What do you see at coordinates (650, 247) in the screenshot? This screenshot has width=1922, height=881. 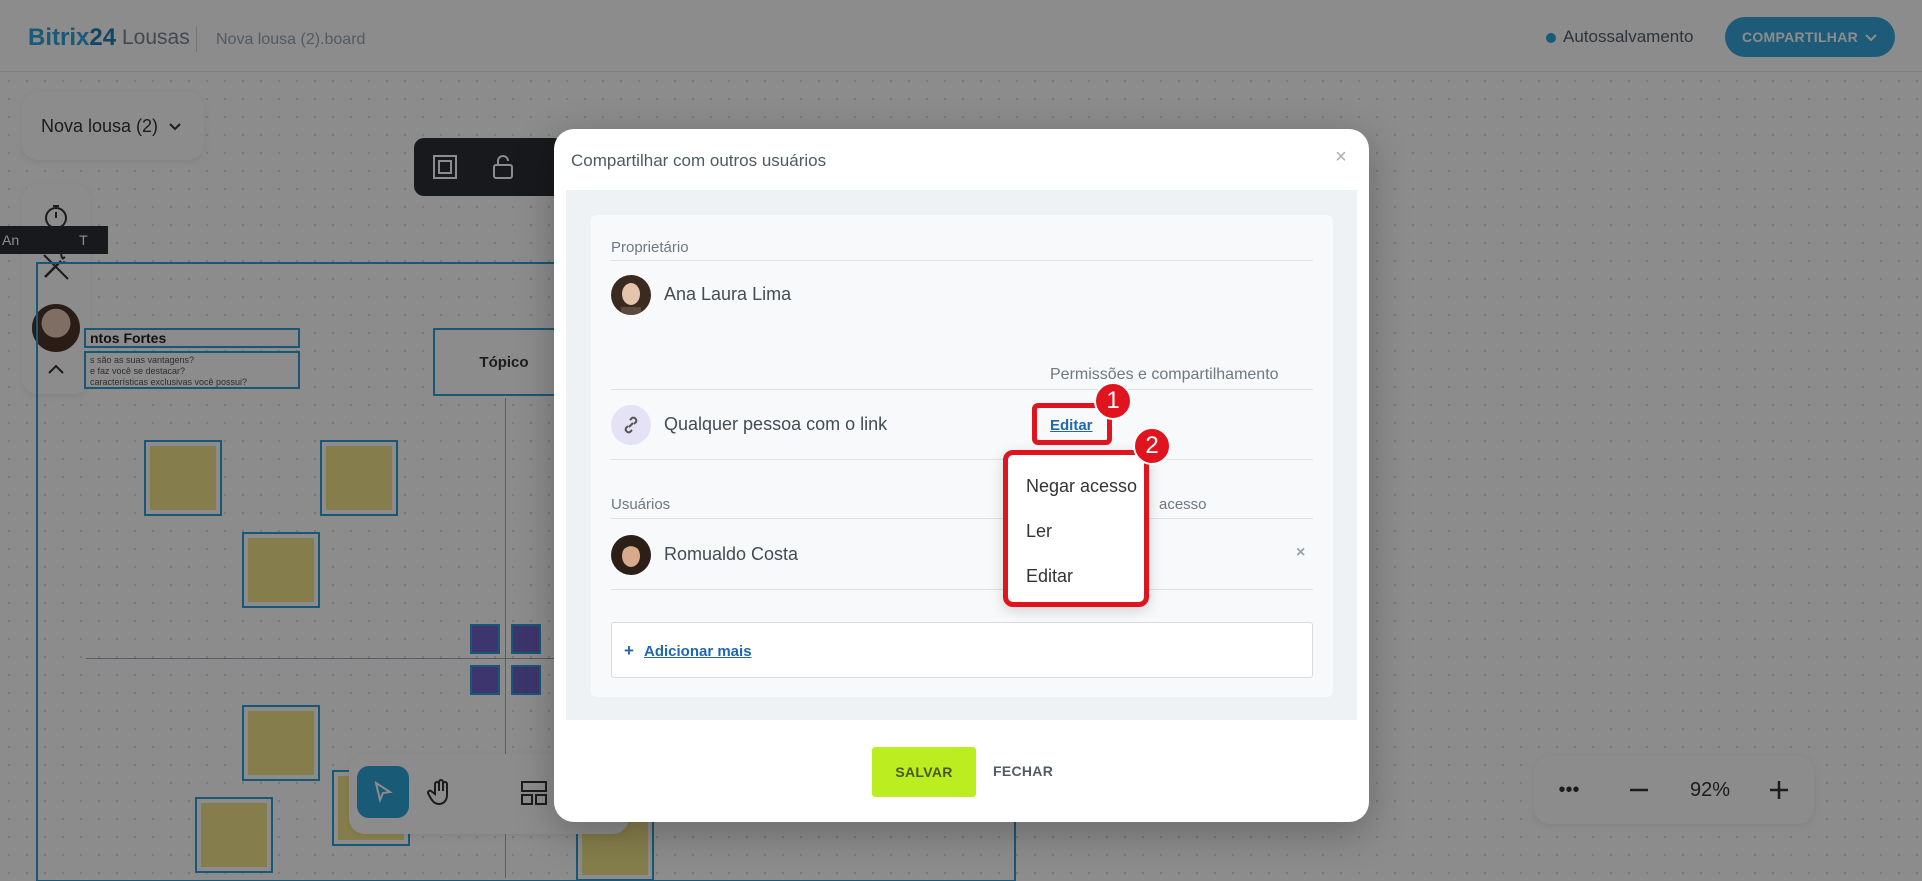 I see `owner-section-label: Proprietário` at bounding box center [650, 247].